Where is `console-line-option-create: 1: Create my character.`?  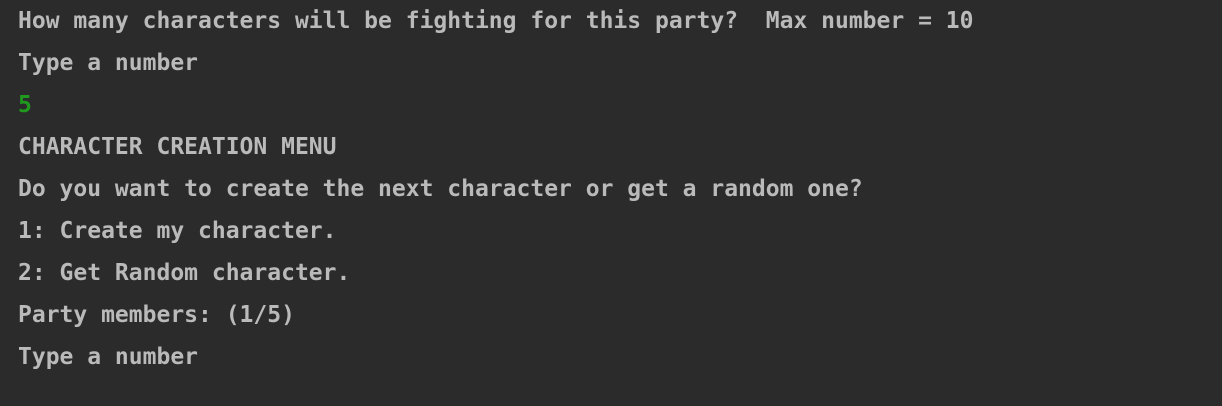 console-line-option-create: 1: Create my character. is located at coordinates (177, 231).